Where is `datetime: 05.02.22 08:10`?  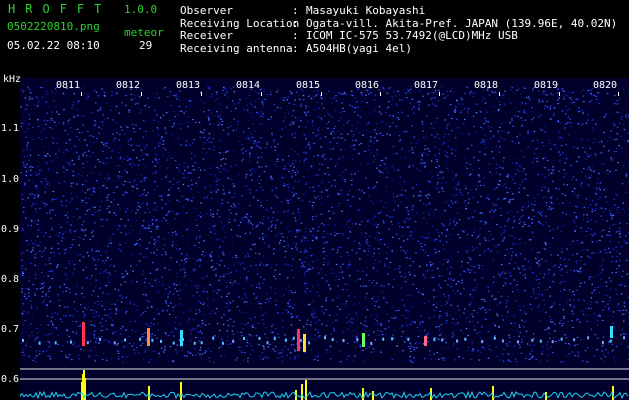 datetime: 05.02.22 08:10 is located at coordinates (53, 45).